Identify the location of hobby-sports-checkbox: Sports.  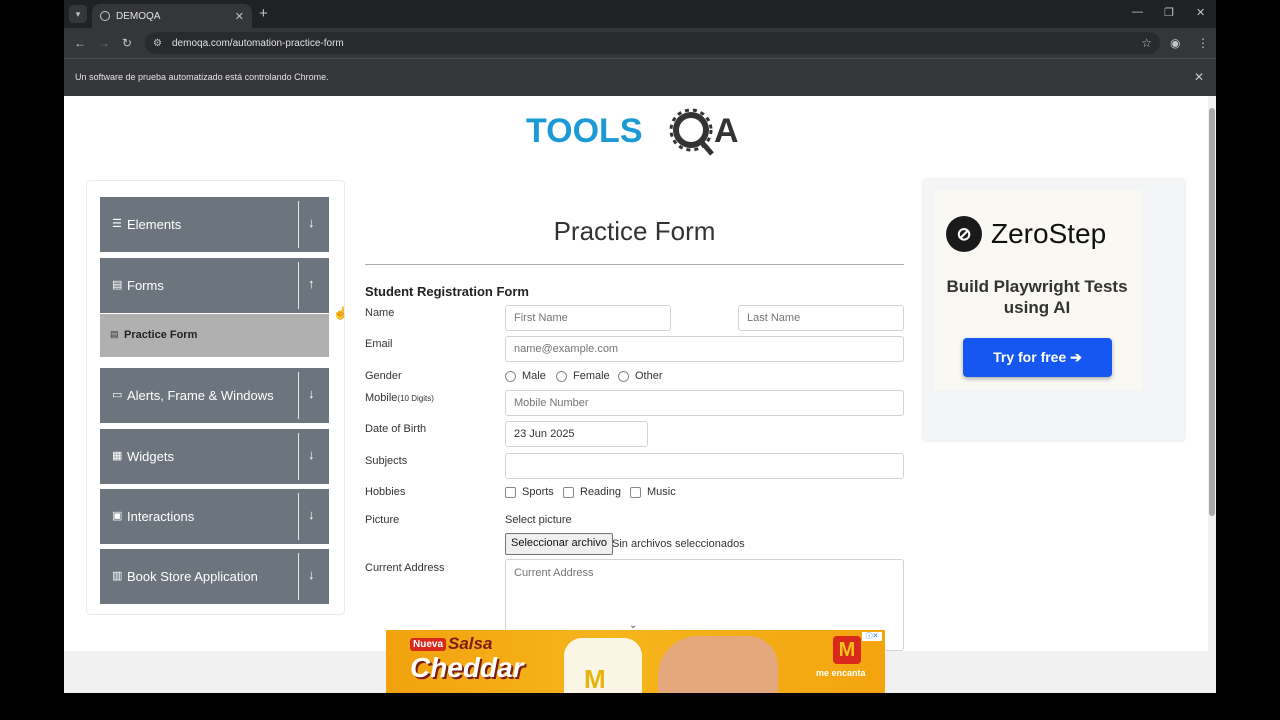
(529, 492).